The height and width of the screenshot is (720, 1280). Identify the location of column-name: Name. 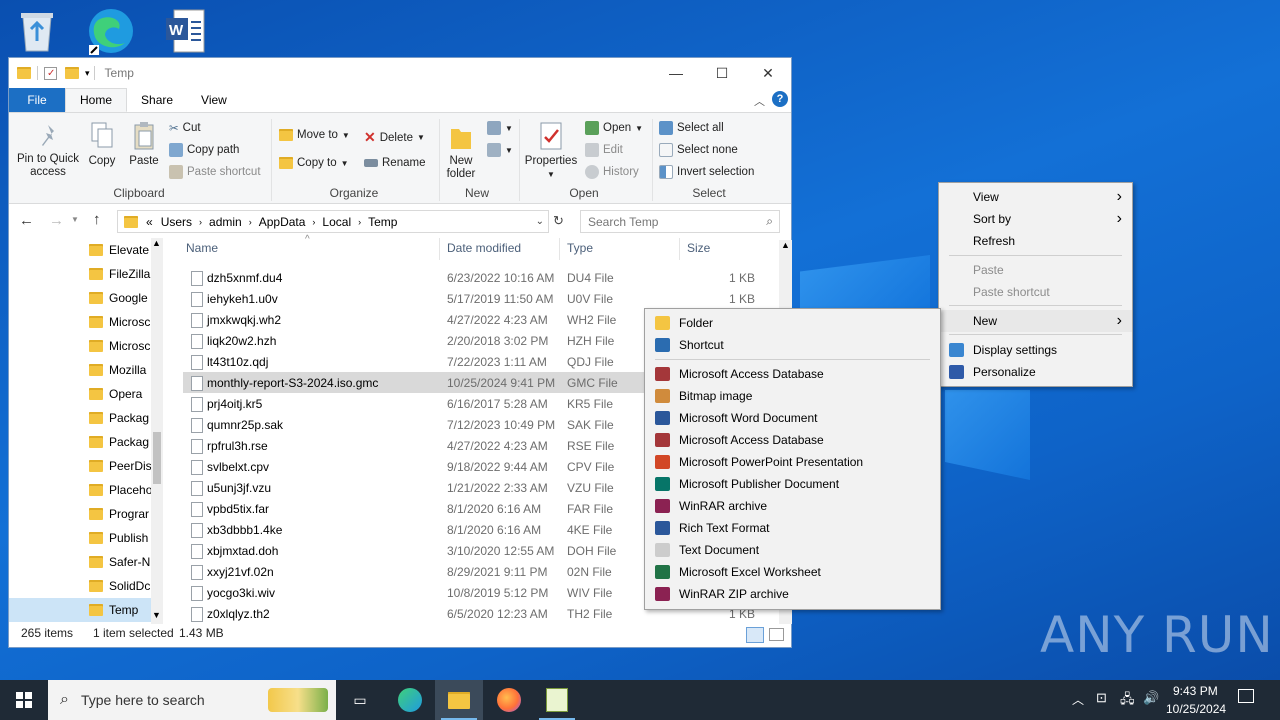
(202, 248).